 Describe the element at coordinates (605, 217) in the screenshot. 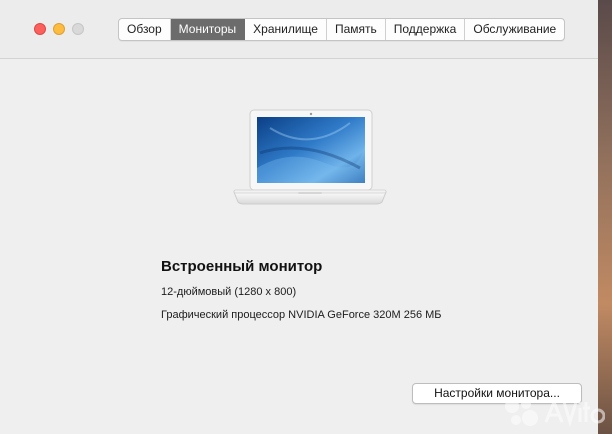

I see `desktop-wallpaper` at that location.